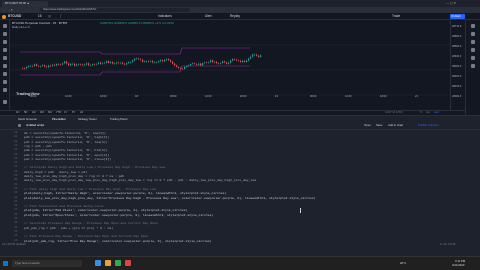  I want to click on brush-icon, so click(5, 50).